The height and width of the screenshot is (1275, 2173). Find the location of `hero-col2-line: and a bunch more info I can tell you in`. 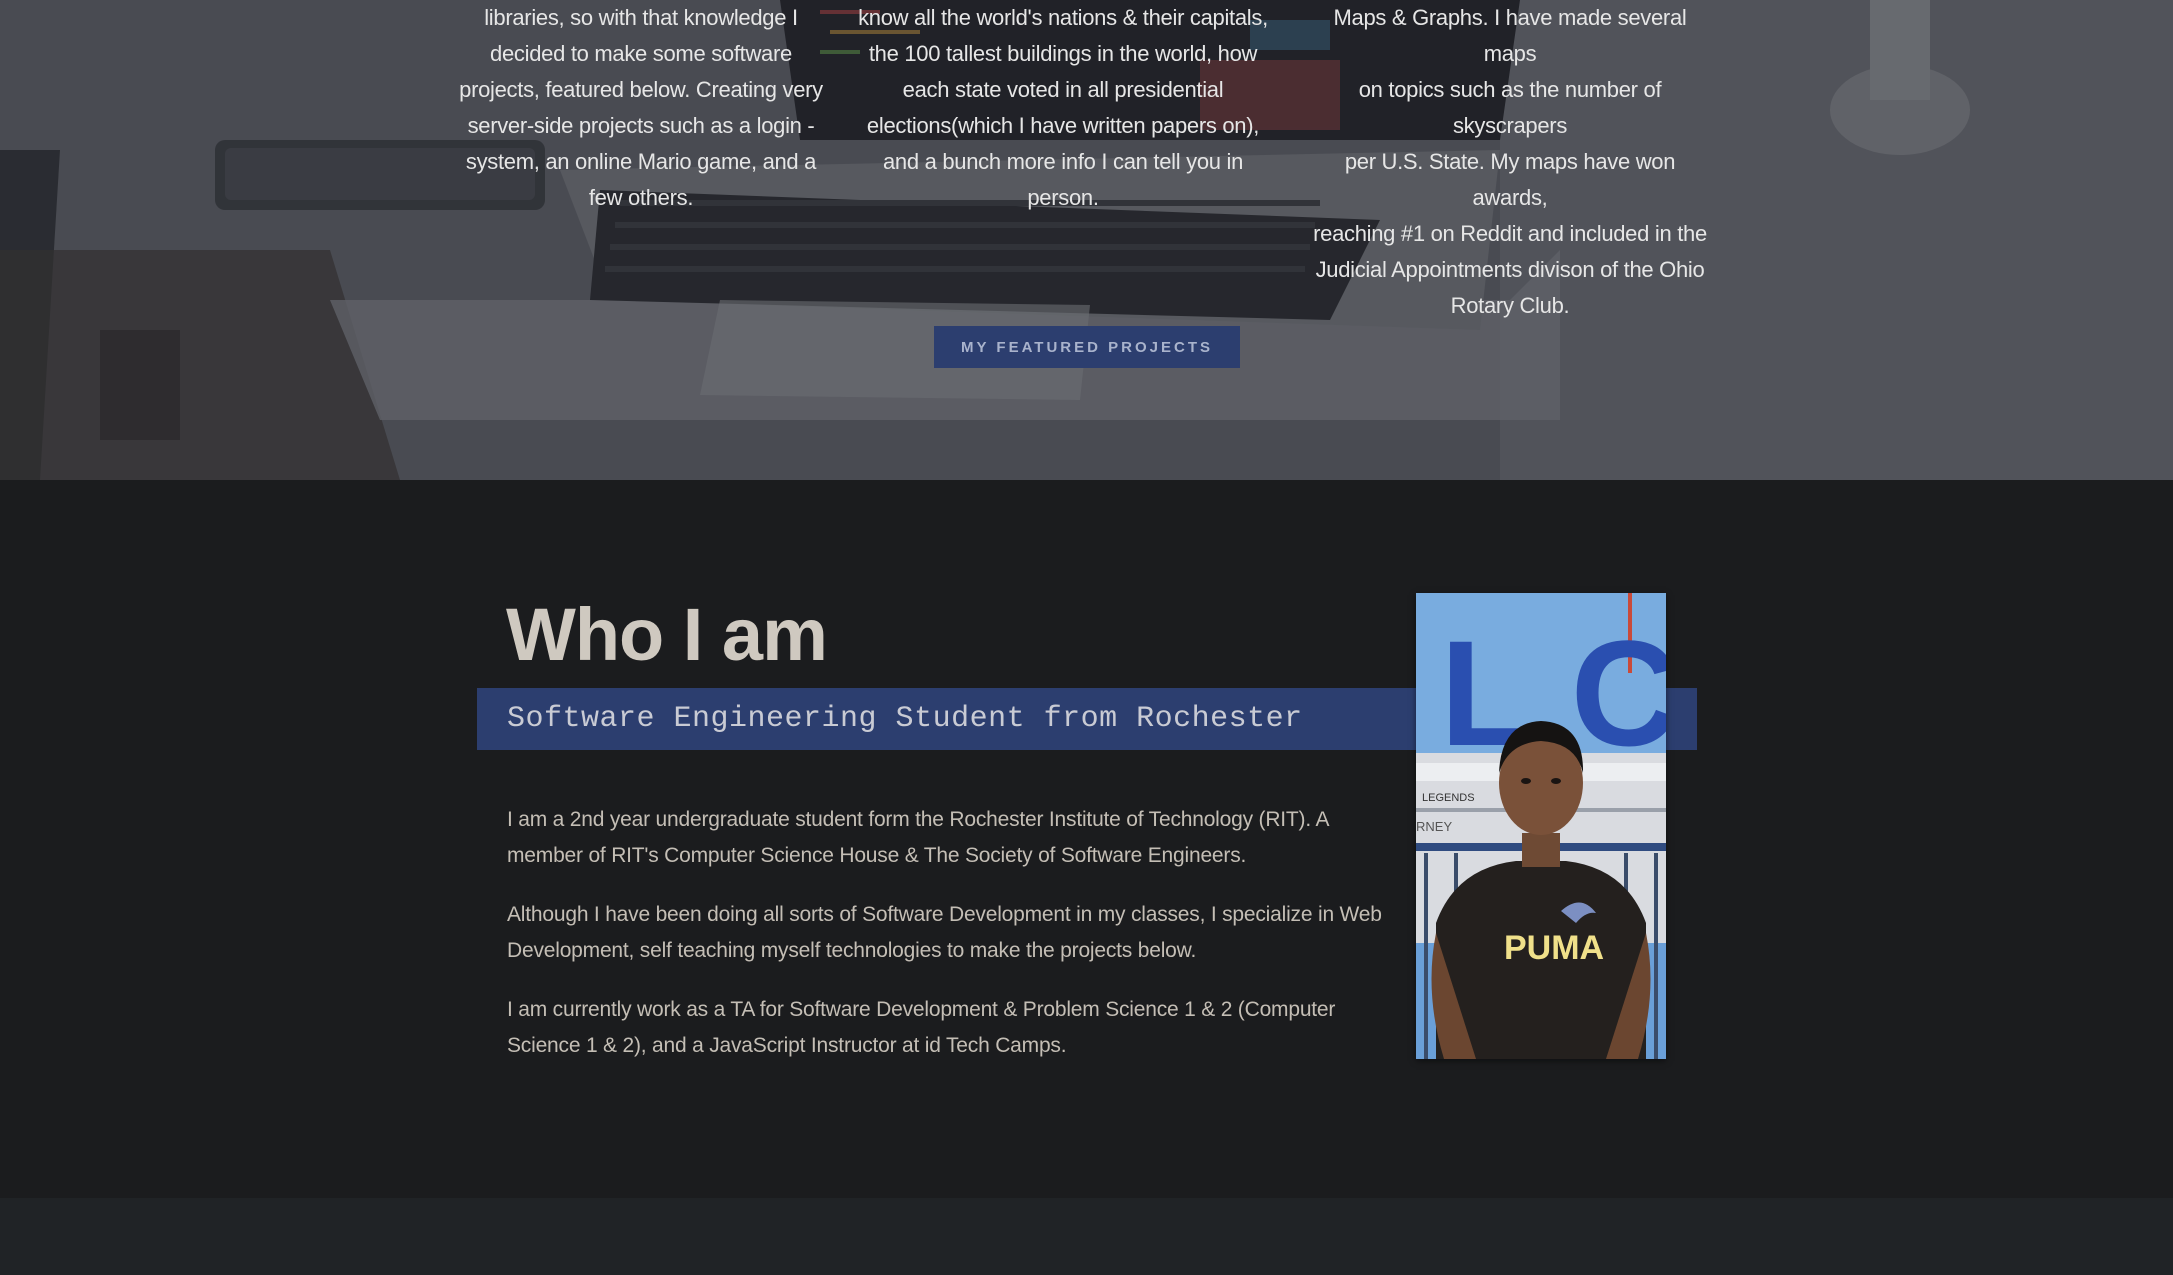

hero-col2-line: and a bunch more info I can tell you in is located at coordinates (1063, 161).